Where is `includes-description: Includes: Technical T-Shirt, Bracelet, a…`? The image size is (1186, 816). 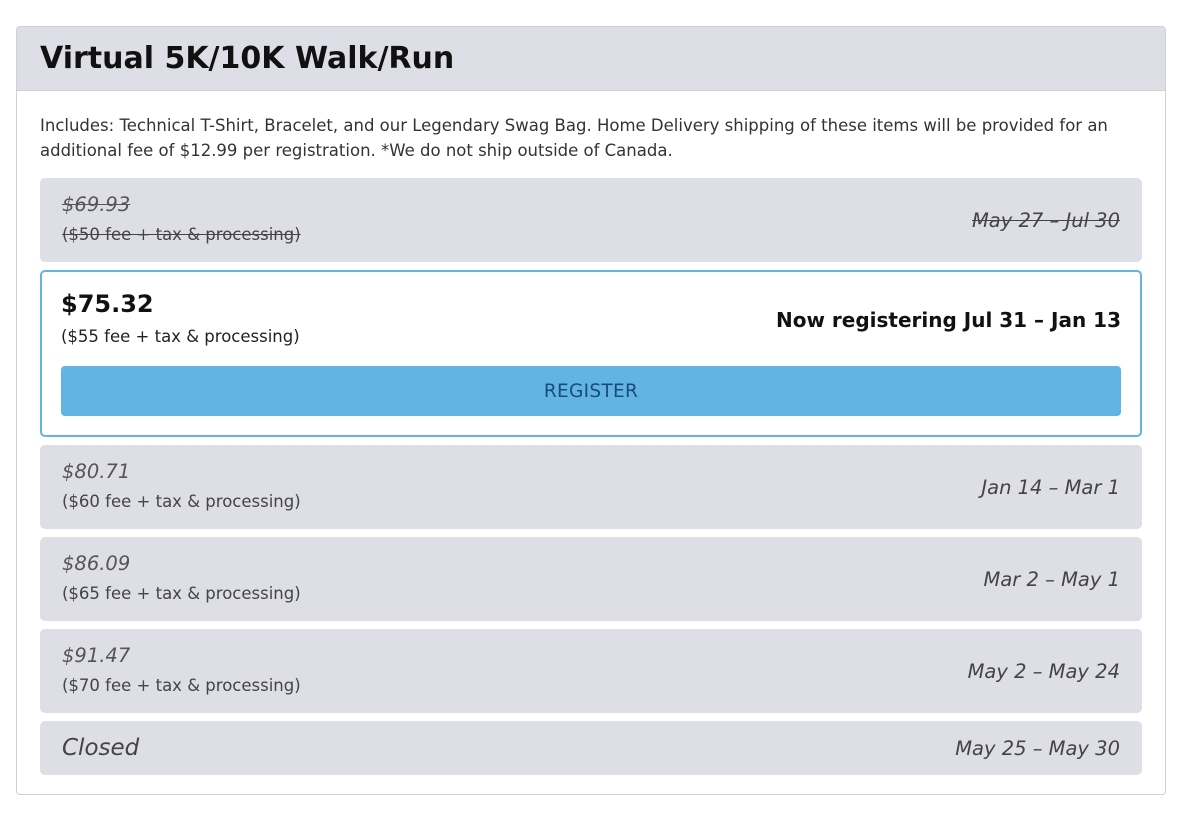 includes-description: Includes: Technical T-Shirt, Bracelet, a… is located at coordinates (574, 138).